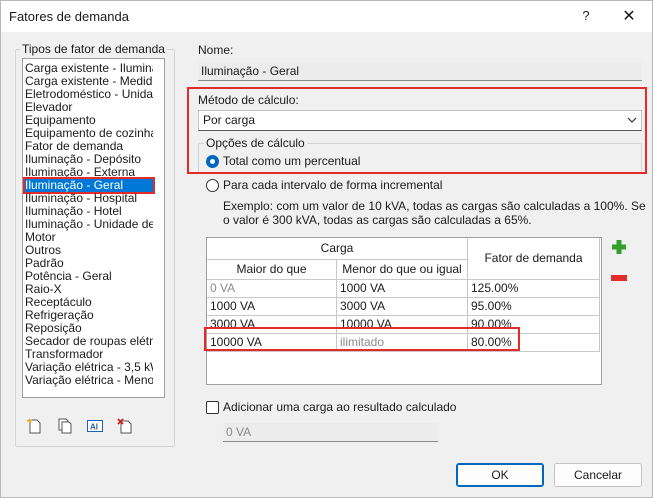 The image size is (653, 498). What do you see at coordinates (629, 17) in the screenshot?
I see `close-button: ✕` at bounding box center [629, 17].